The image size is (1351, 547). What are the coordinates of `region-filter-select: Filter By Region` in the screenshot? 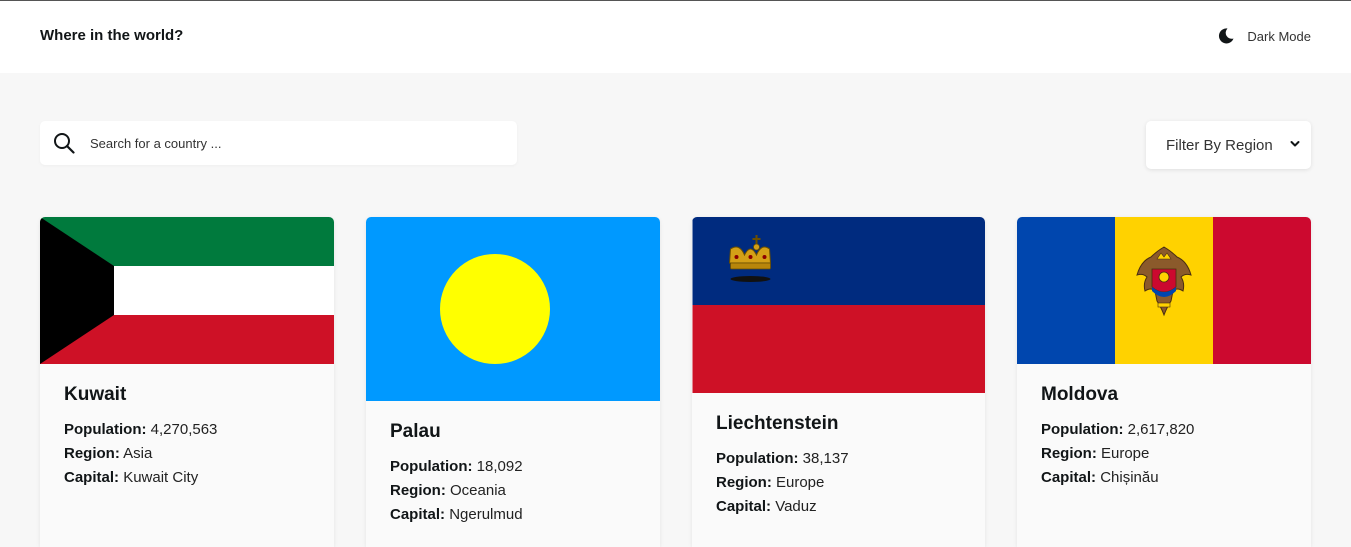 It's located at (1228, 145).